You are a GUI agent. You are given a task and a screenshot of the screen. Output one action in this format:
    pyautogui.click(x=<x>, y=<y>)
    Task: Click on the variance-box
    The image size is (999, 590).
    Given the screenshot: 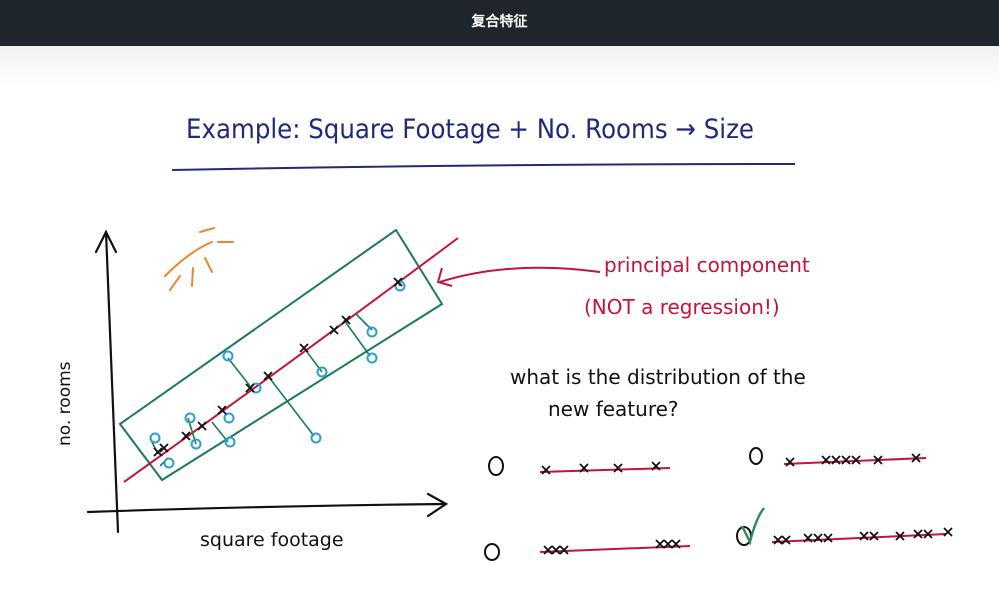 What is the action you would take?
    pyautogui.click(x=281, y=355)
    